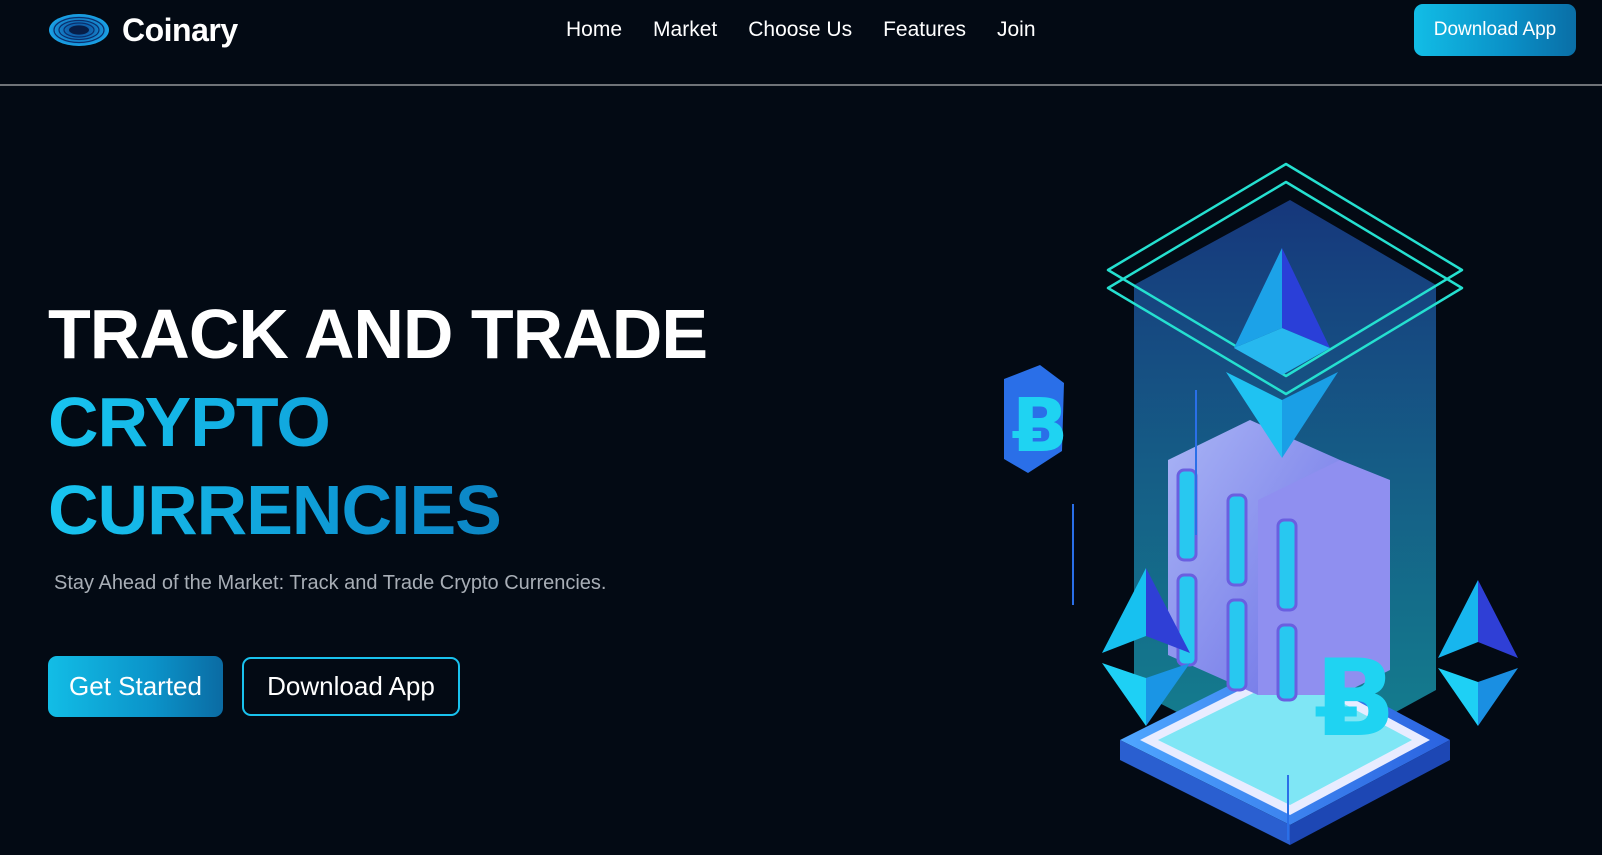  Describe the element at coordinates (1016, 30) in the screenshot. I see `nav-link-join: Join` at that location.